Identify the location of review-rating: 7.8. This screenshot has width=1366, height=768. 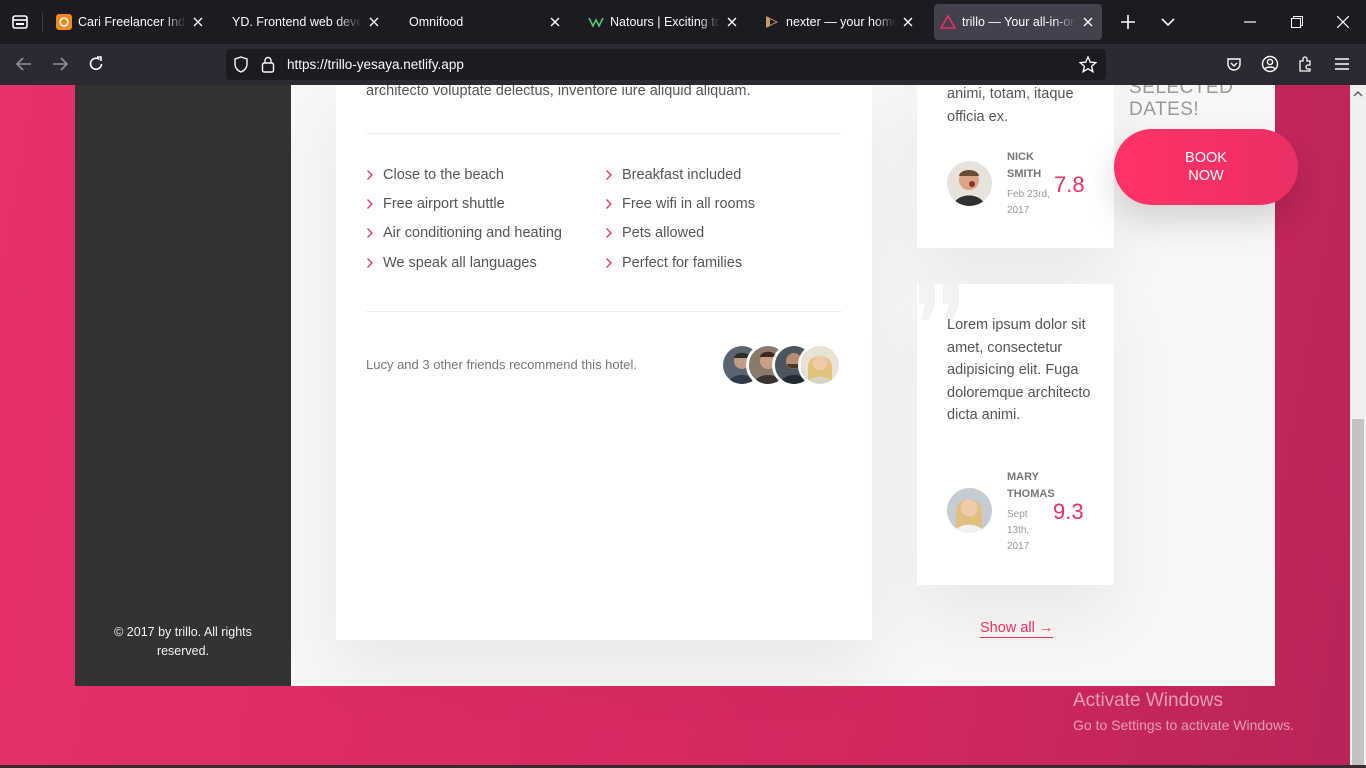
(1069, 184).